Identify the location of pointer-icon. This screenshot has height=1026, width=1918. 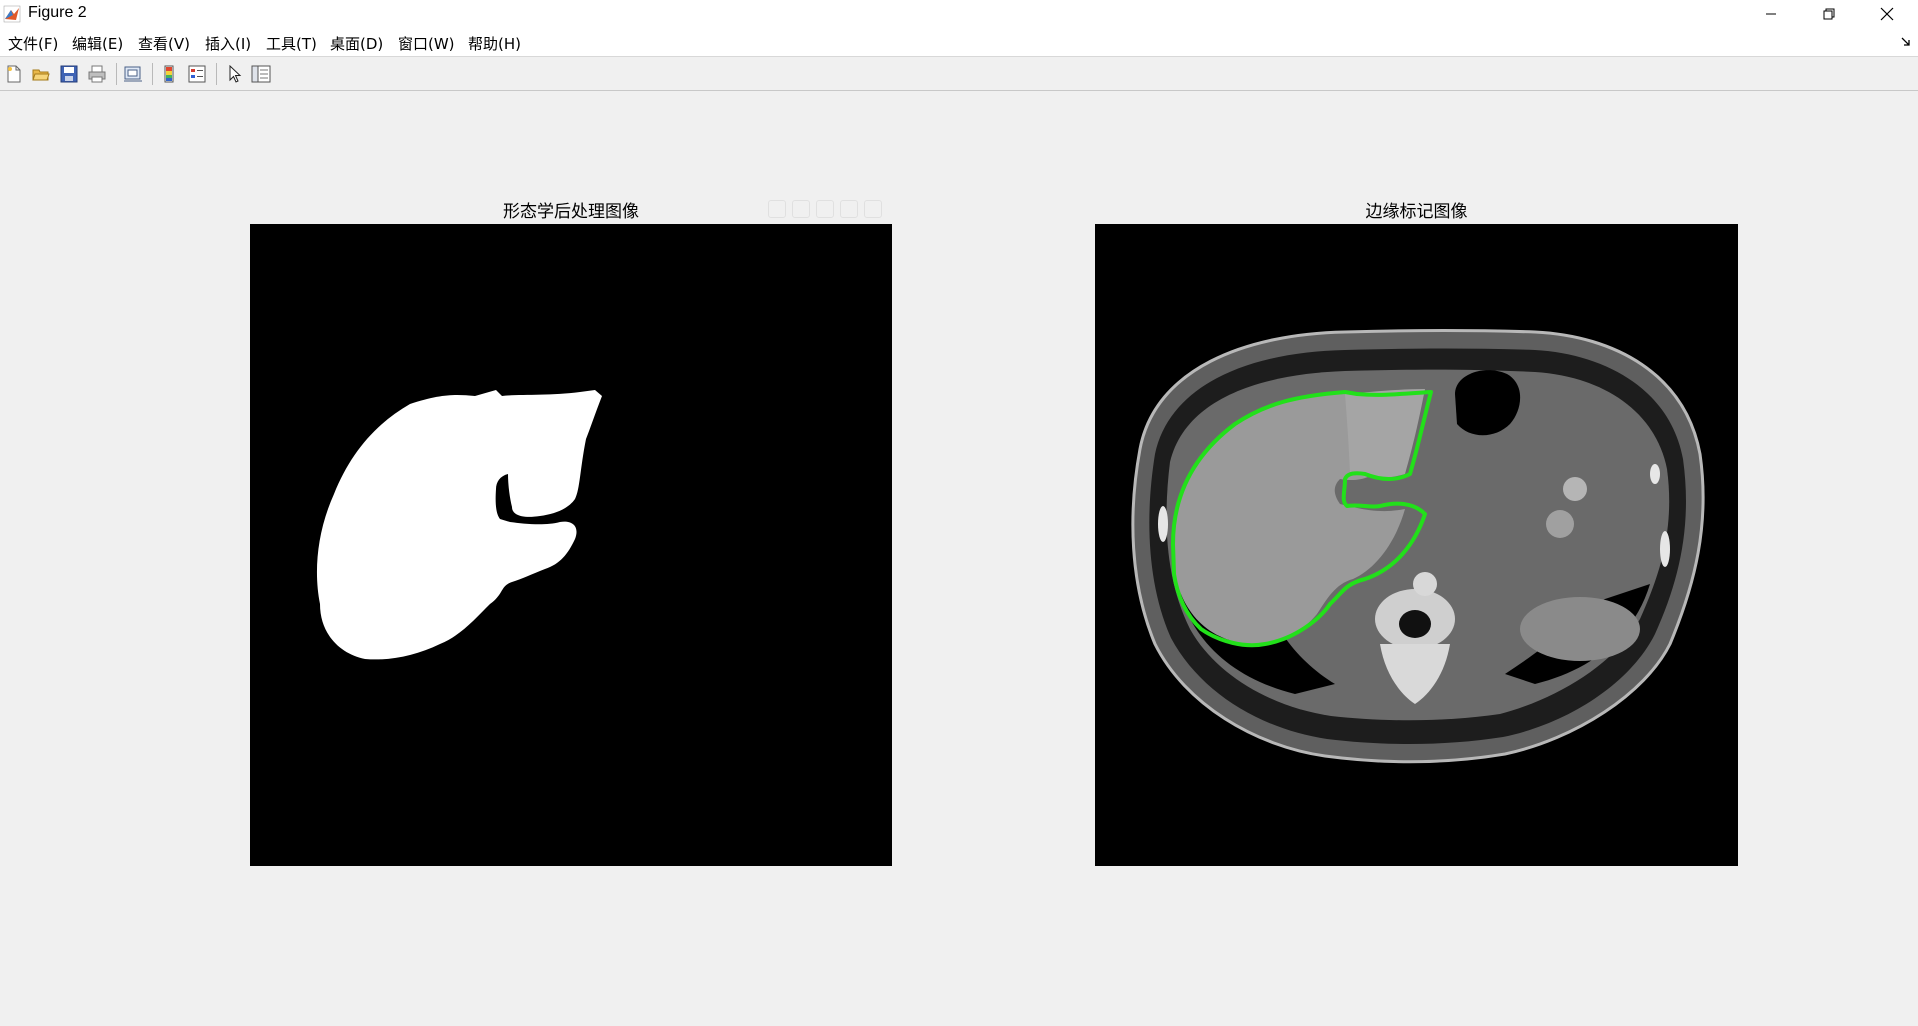
(235, 74).